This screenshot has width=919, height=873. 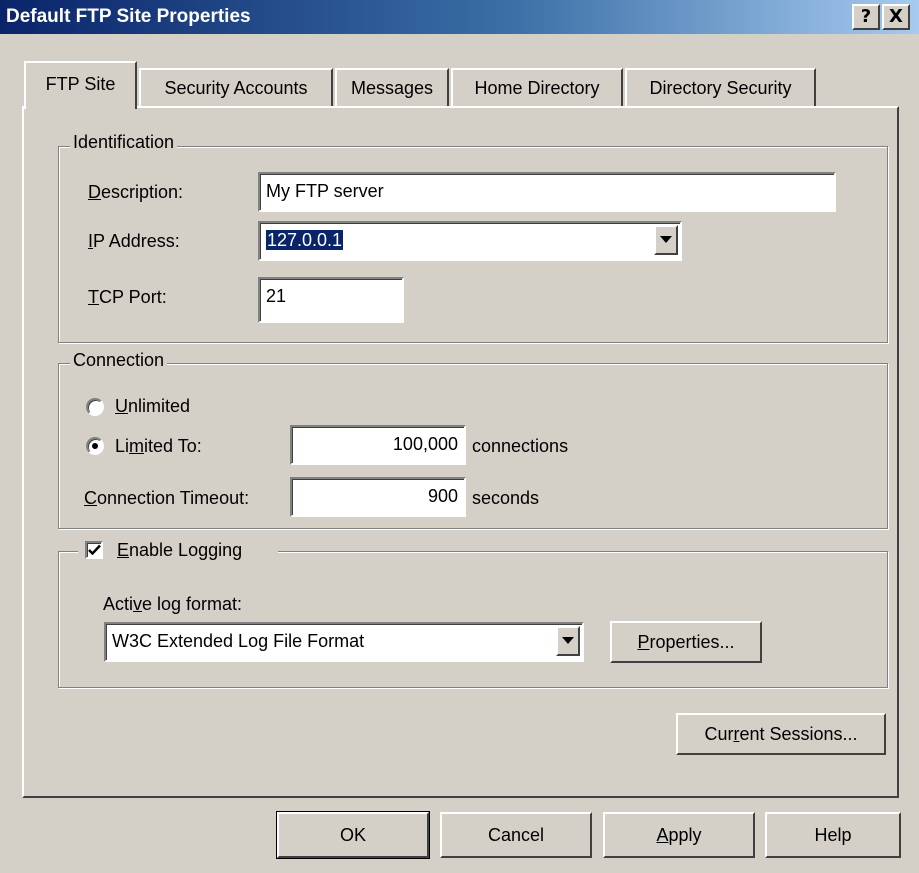 I want to click on ip-address-label: IP Address:, so click(x=134, y=241).